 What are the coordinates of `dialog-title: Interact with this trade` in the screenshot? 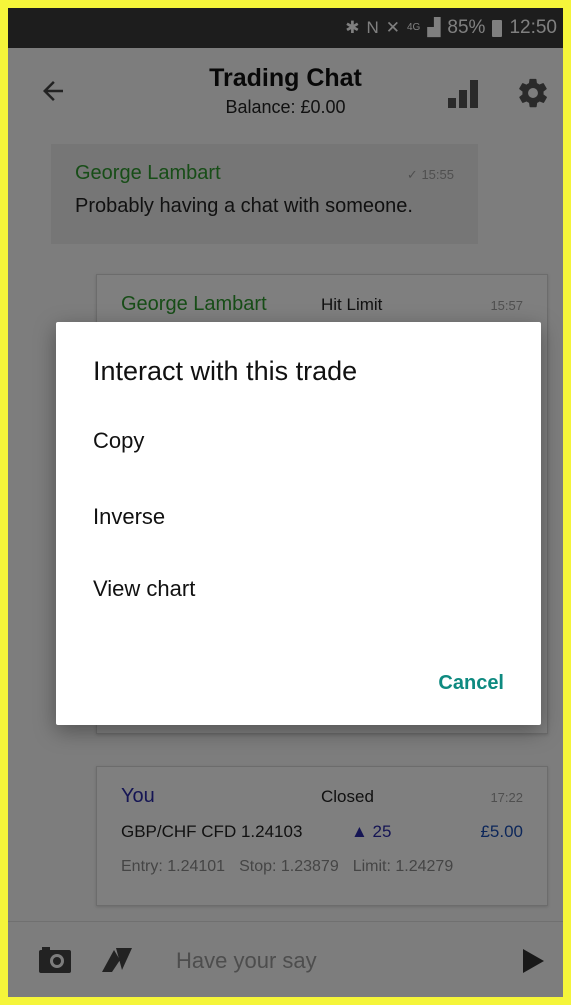 It's located at (225, 371).